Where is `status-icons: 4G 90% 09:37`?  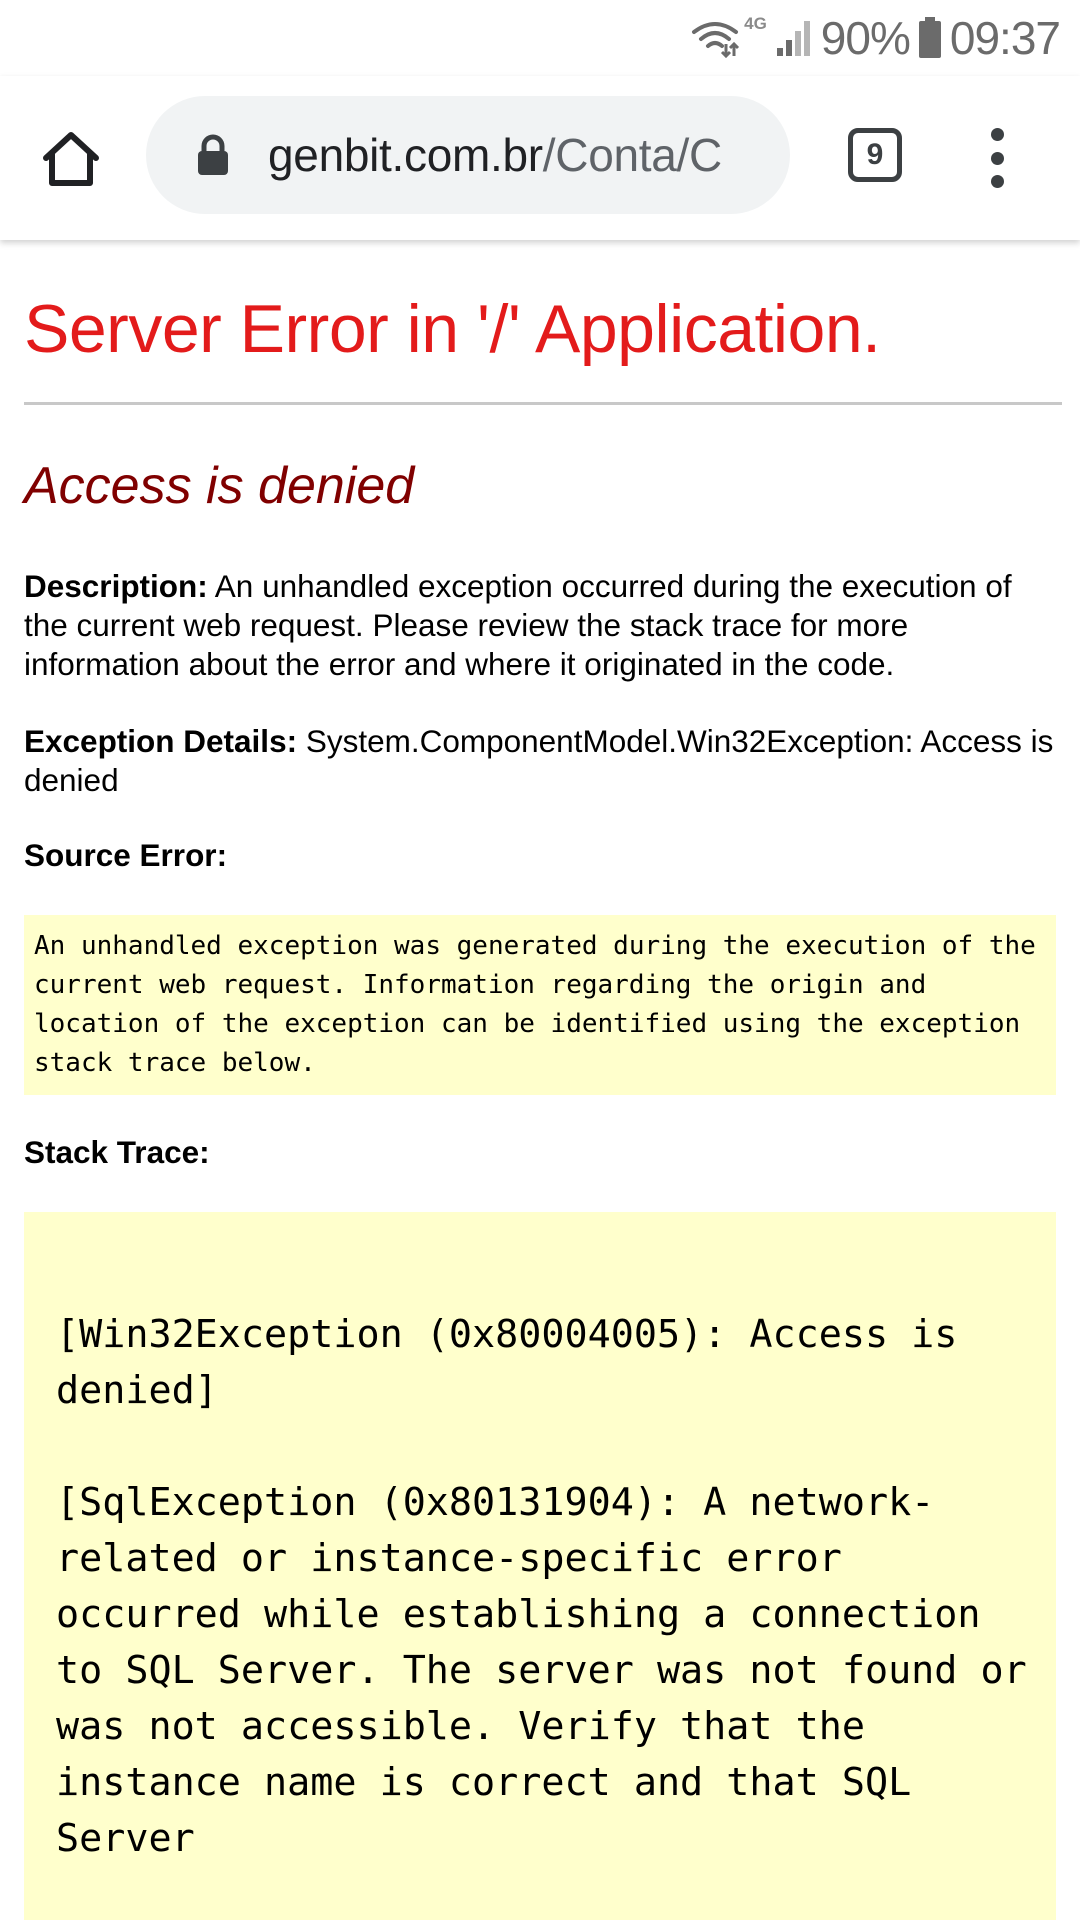
status-icons: 4G 90% 09:37 is located at coordinates (875, 38).